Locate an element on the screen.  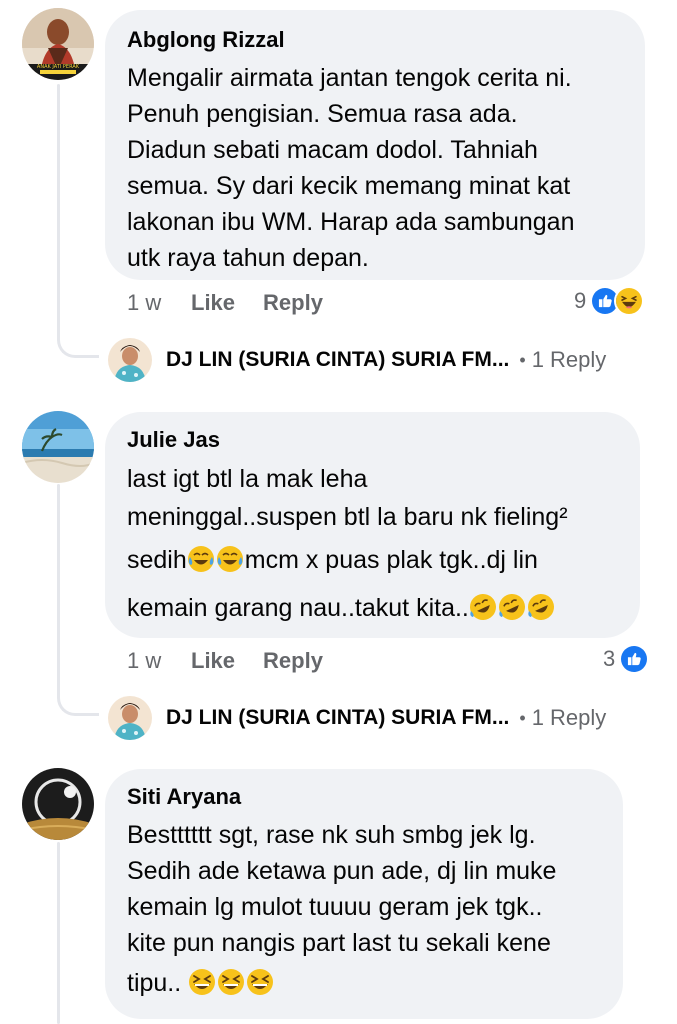
comment-line: semua. Sy dari kecik memang minat kat is located at coordinates (349, 186).